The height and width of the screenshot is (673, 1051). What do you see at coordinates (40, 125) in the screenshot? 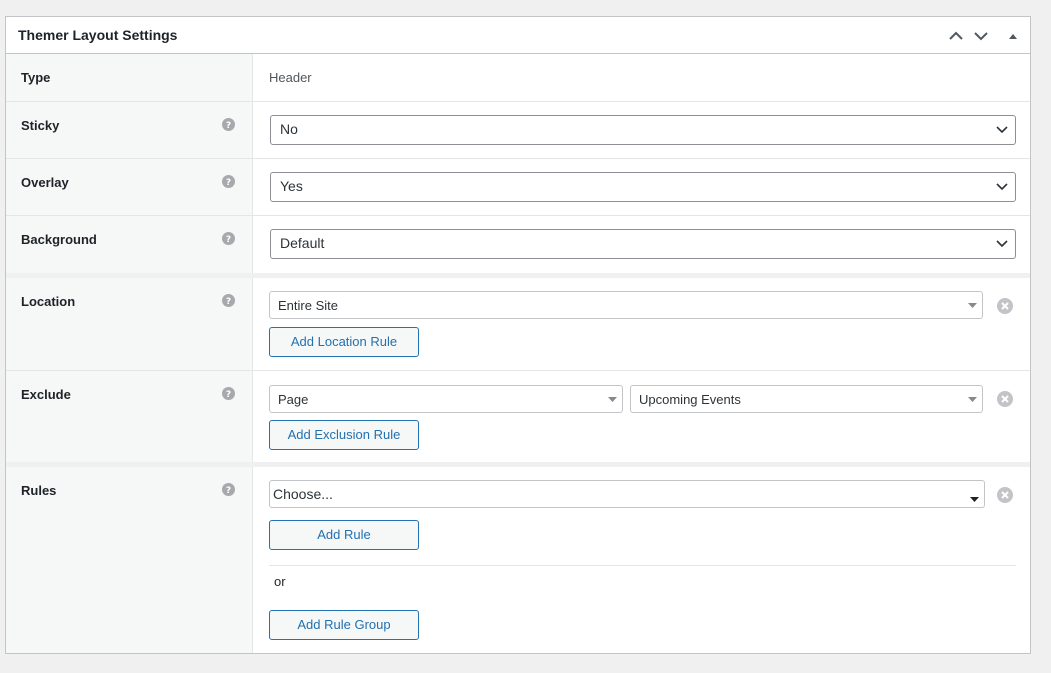
I see `sticky-label: Sticky` at bounding box center [40, 125].